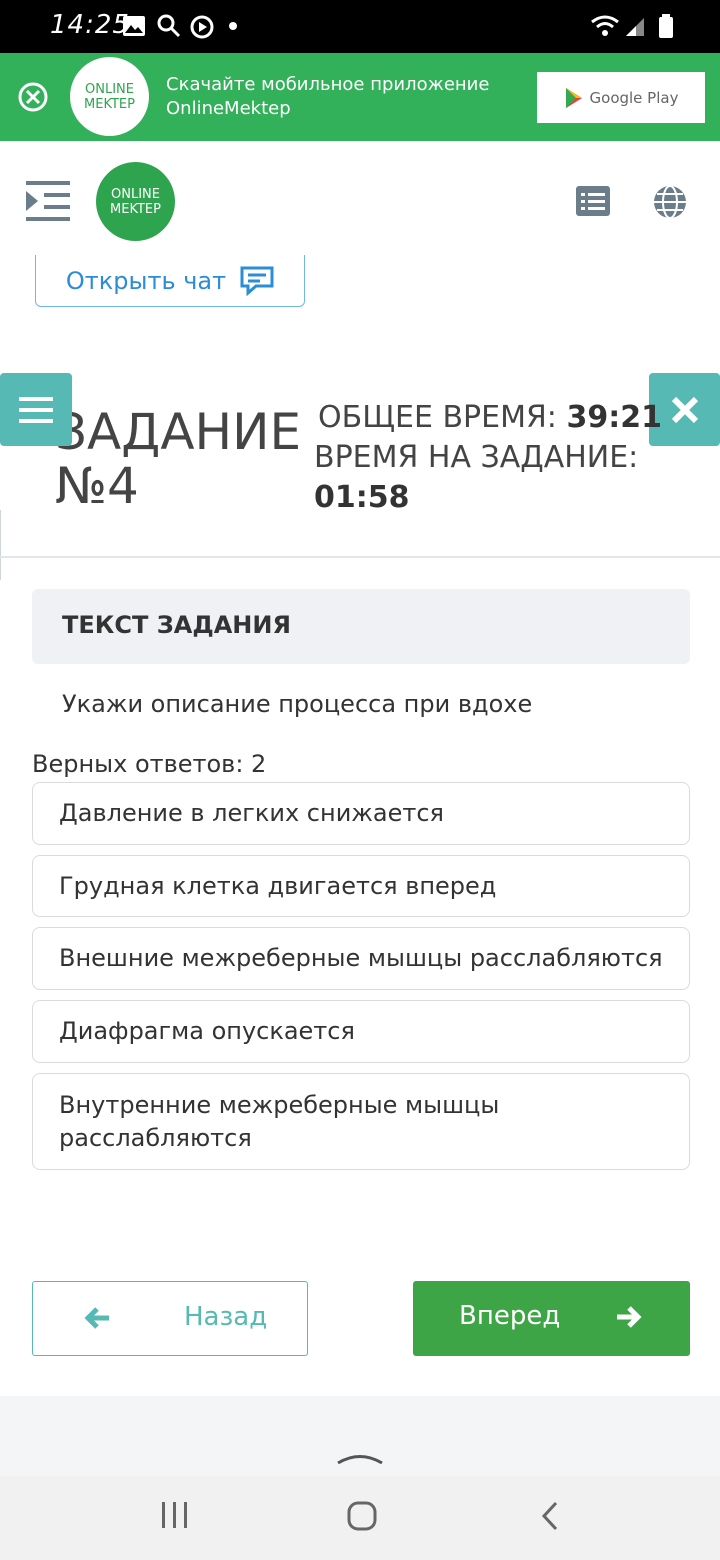 The width and height of the screenshot is (720, 1560). I want to click on task-text-heading: ТЕКСТ ЗАДАНИЯ, so click(176, 625).